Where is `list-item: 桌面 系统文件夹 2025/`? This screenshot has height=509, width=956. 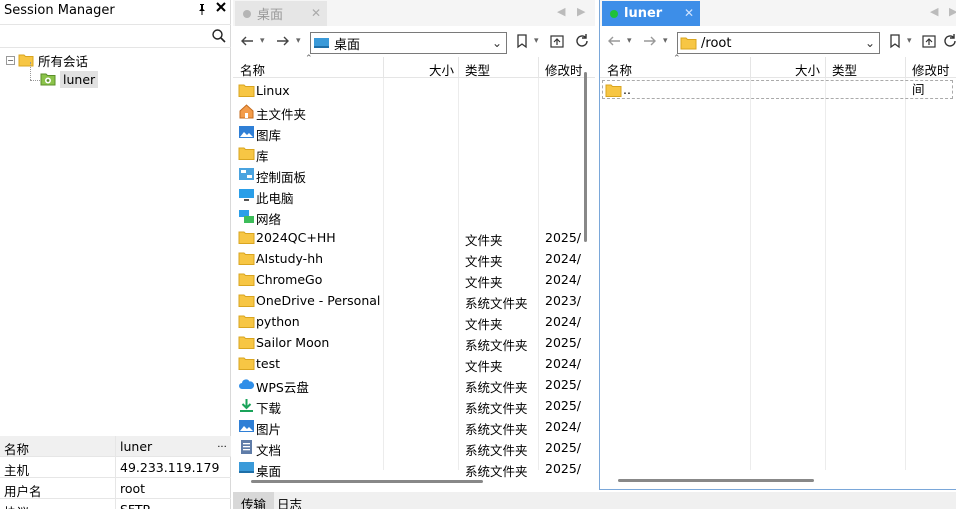
list-item: 桌面 系统文件夹 2025/ is located at coordinates (414, 468).